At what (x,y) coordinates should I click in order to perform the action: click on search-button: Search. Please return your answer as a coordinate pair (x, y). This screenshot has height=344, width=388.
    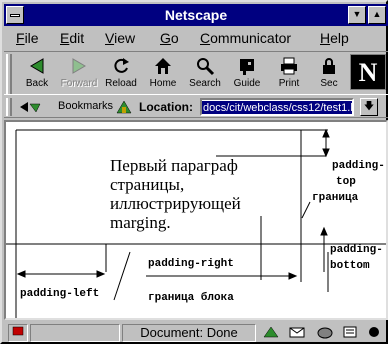
    Looking at the image, I should click on (205, 74).